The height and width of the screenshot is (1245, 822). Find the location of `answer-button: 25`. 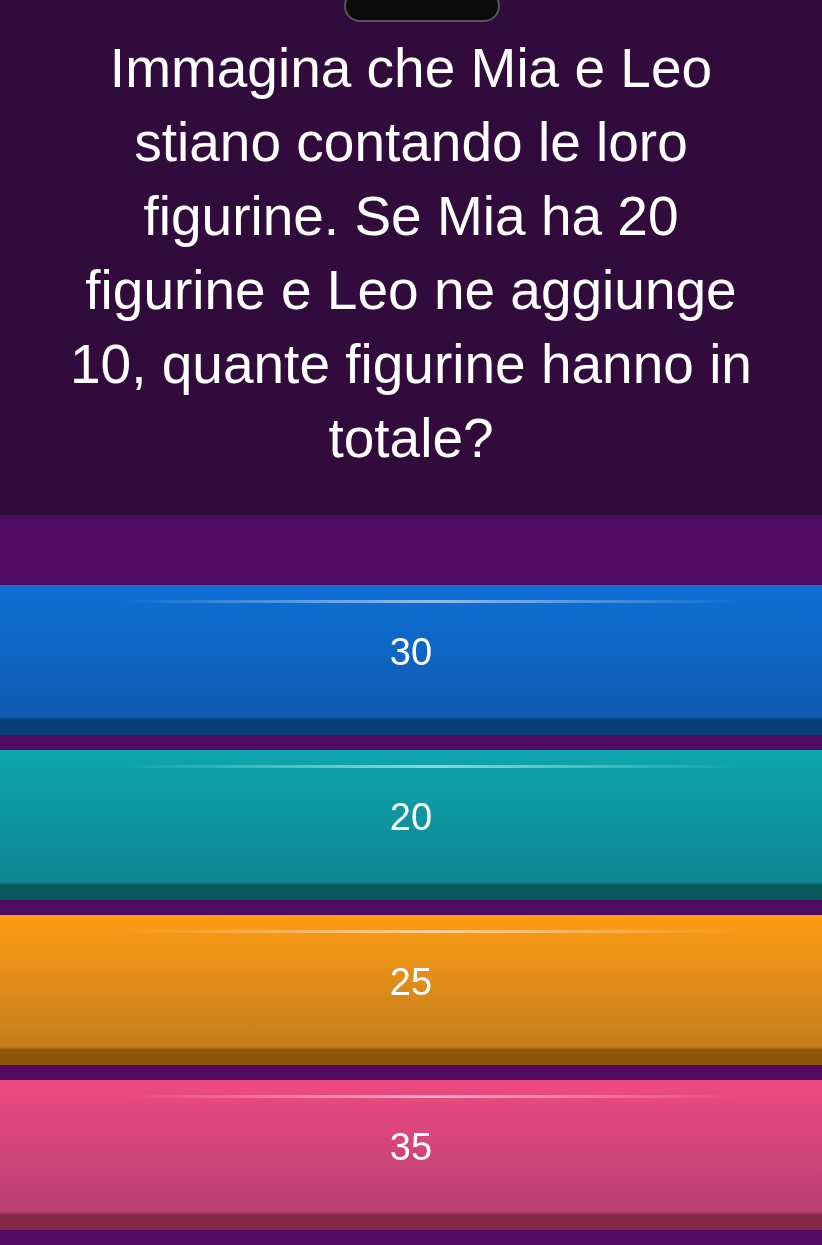

answer-button: 25 is located at coordinates (411, 990).